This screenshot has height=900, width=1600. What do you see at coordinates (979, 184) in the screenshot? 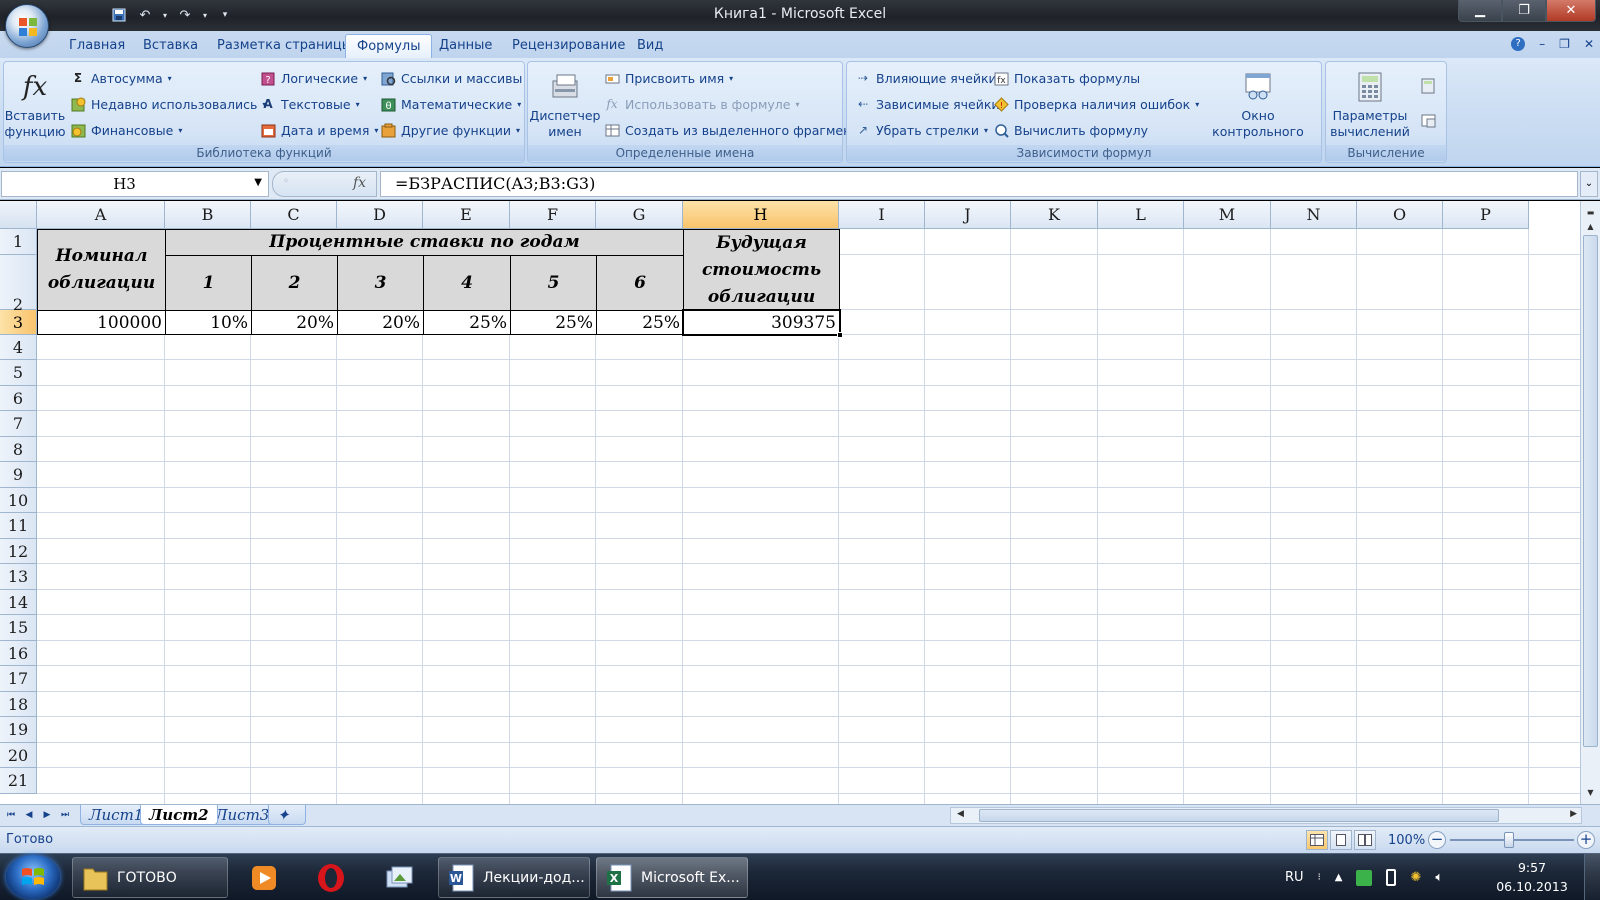
I see `formula-input: =БЗРАСПИС(A3;B3:G3)` at bounding box center [979, 184].